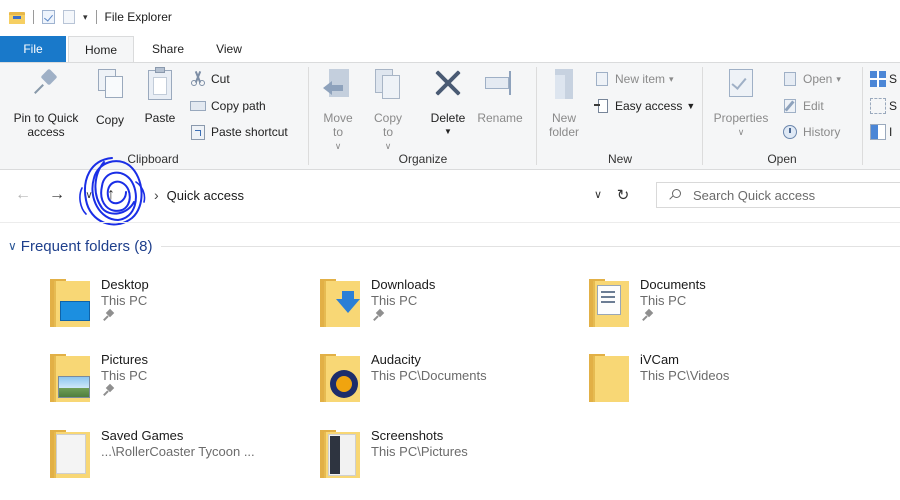  Describe the element at coordinates (790, 79) in the screenshot. I see `open-icon` at that location.